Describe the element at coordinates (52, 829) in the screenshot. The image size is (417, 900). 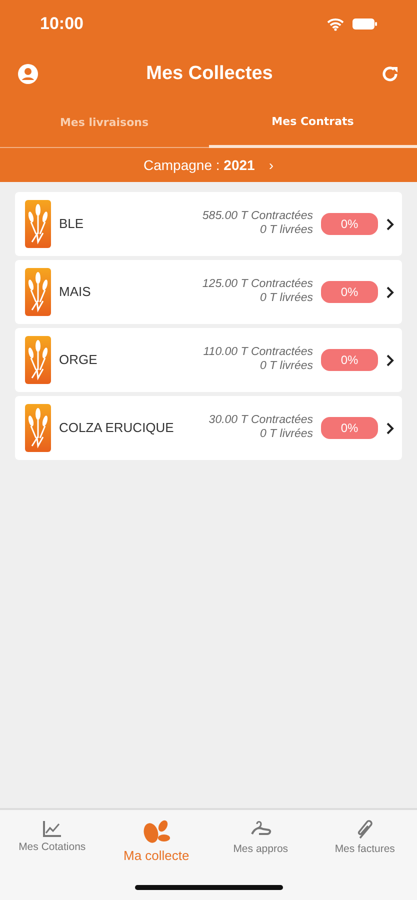
I see `chart-icon` at that location.